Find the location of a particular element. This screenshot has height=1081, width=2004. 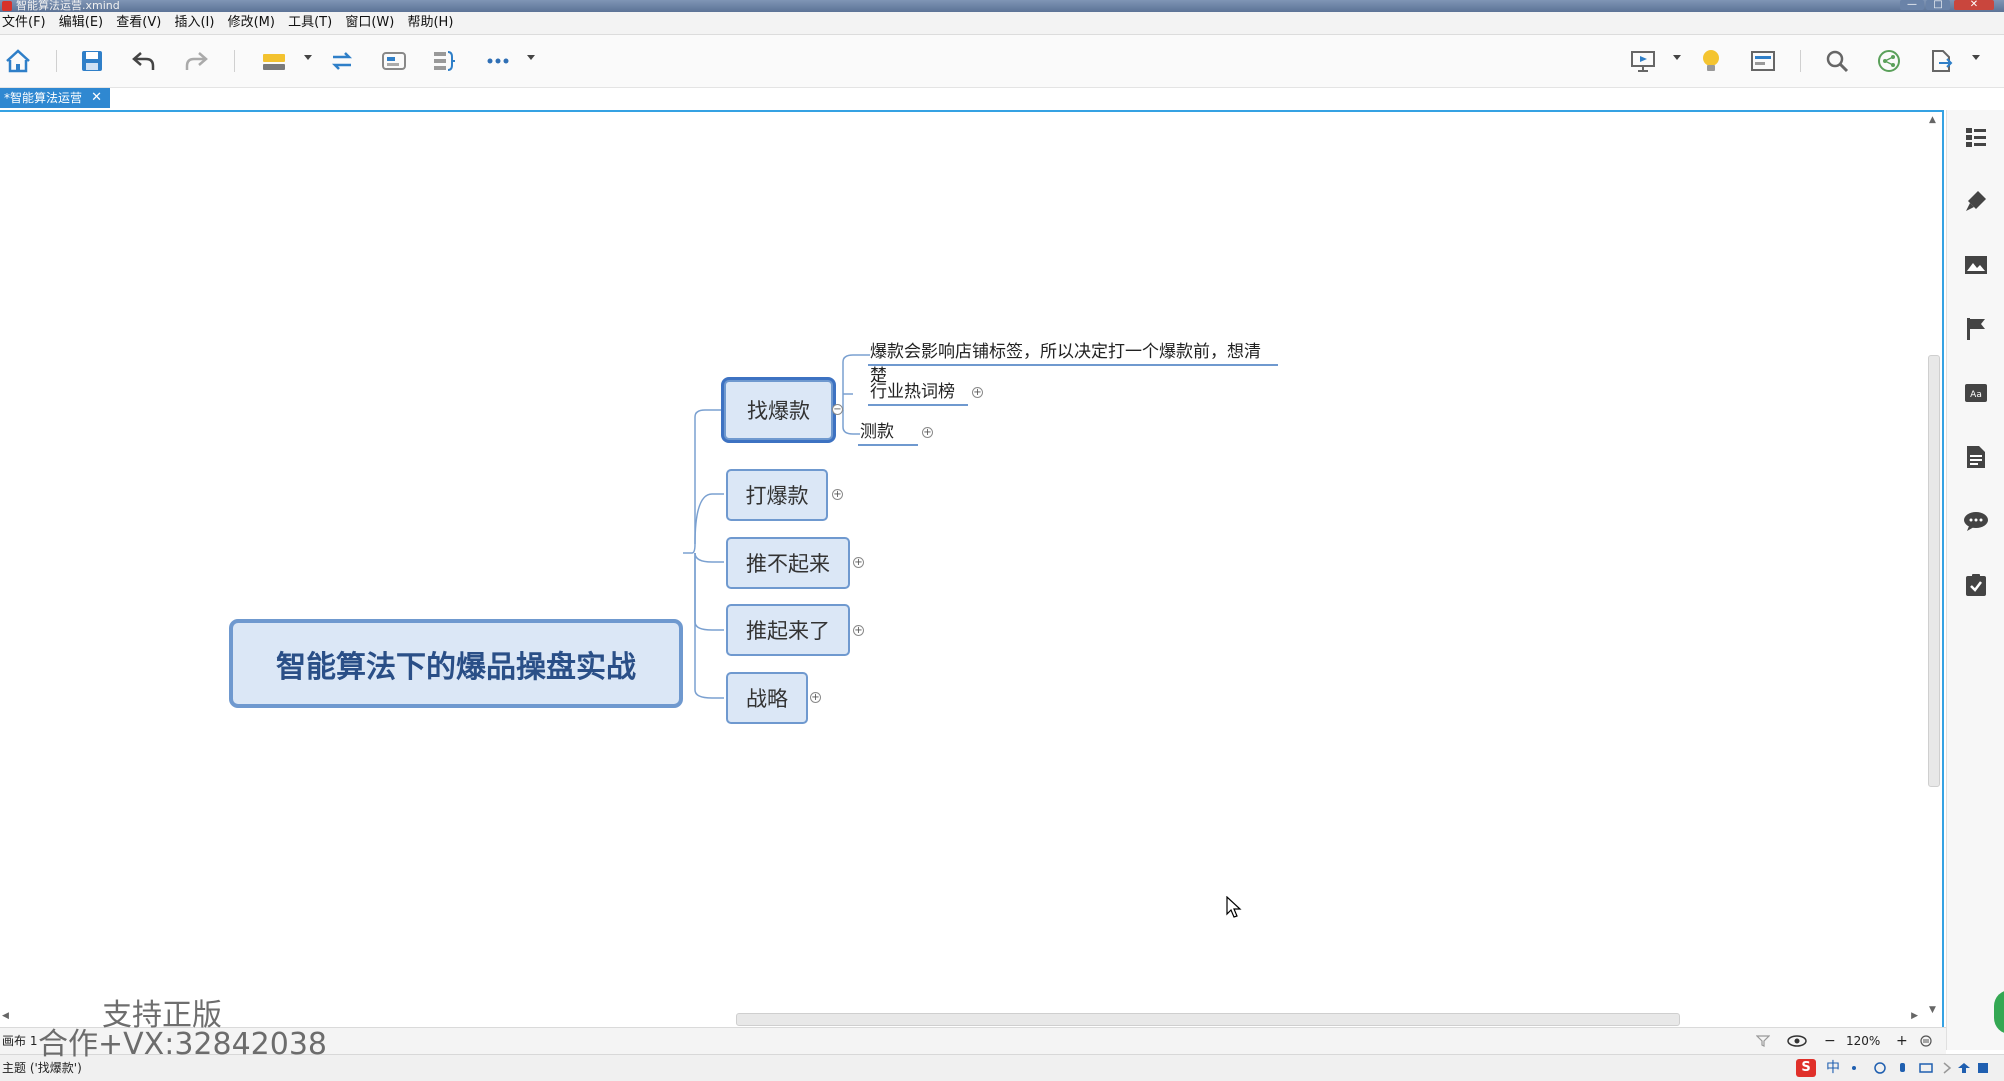

comment-icon is located at coordinates (1976, 521).